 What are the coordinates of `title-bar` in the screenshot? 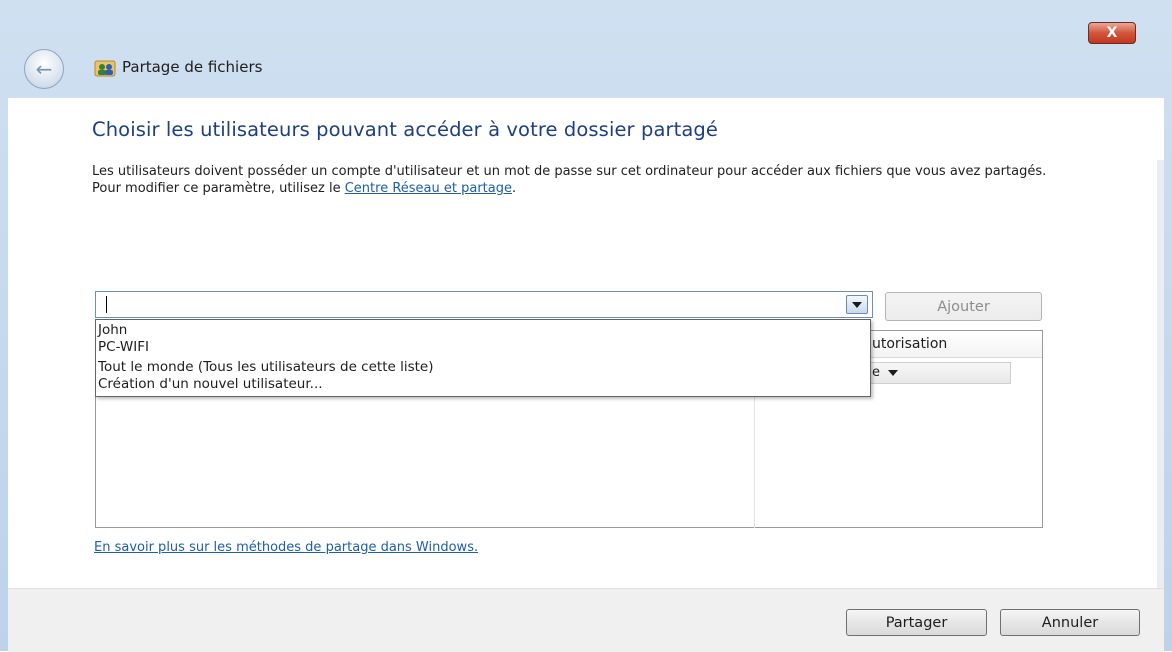 It's located at (586, 56).